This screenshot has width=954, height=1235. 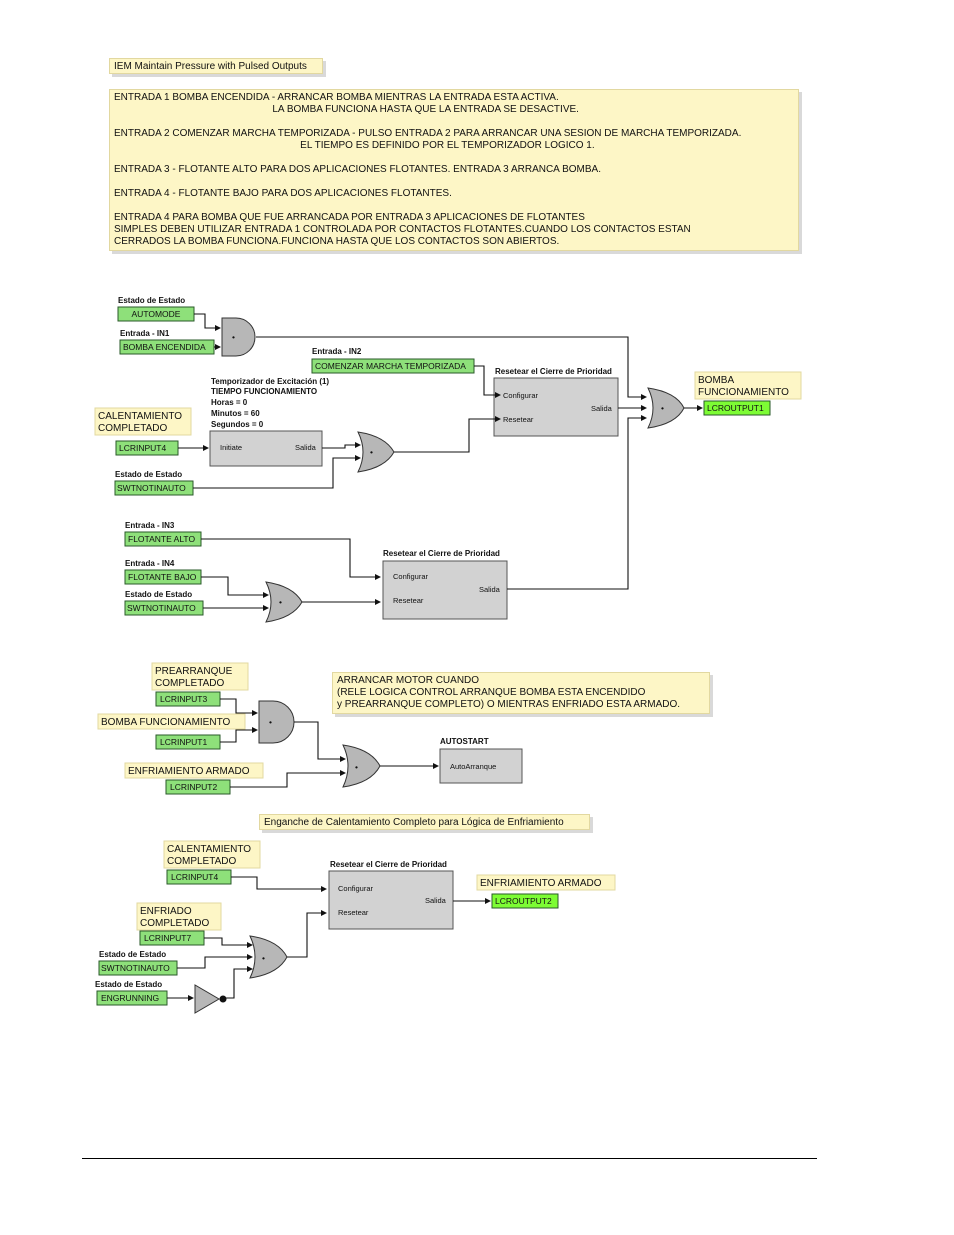 I want to click on and-gate-1-symbol: •, so click(x=233, y=337).